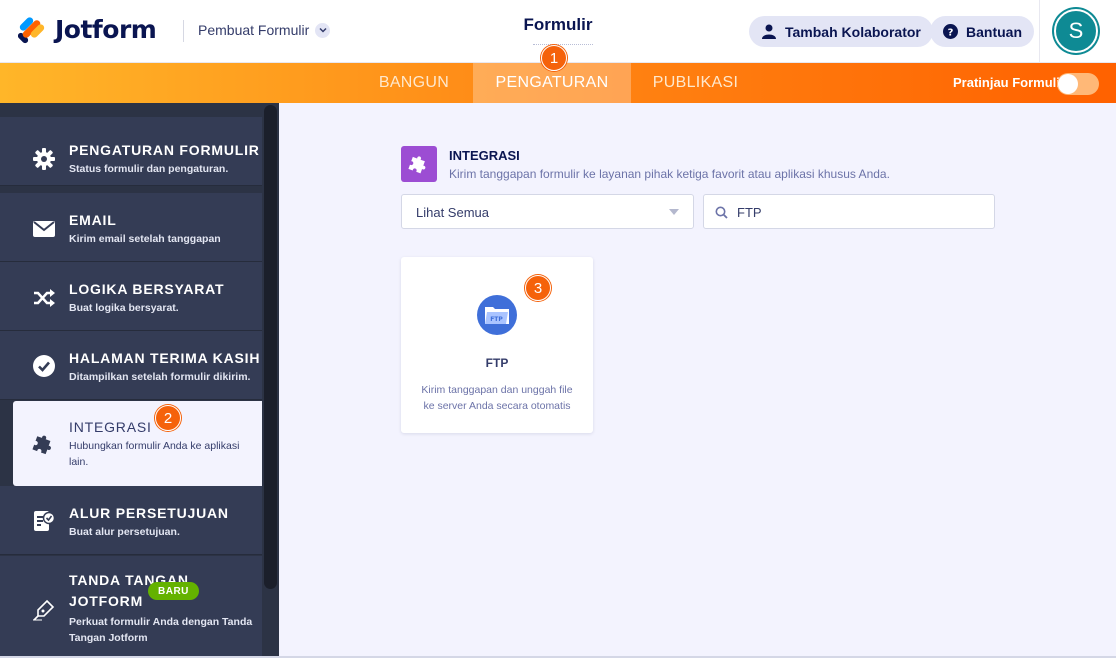 The height and width of the screenshot is (658, 1116). Describe the element at coordinates (497, 315) in the screenshot. I see `ftp-folder-icon: FTP` at that location.